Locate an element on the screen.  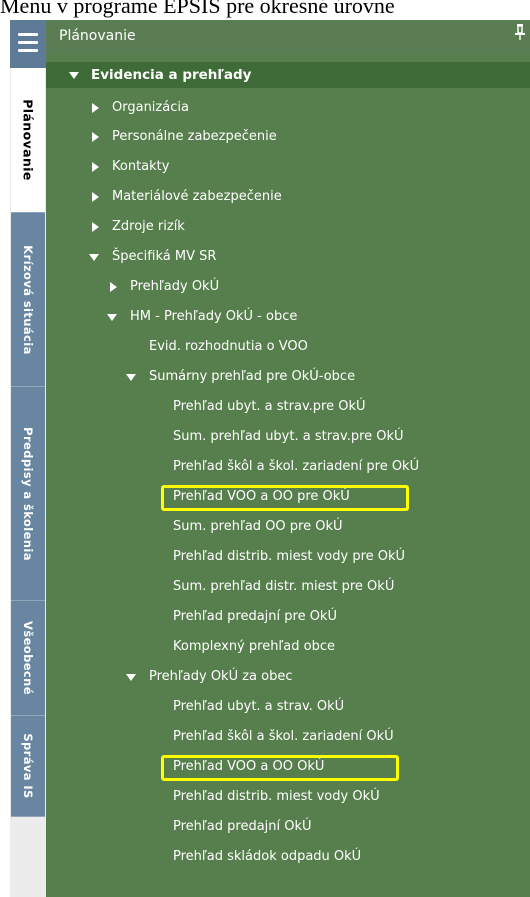
tab-krizova-situacia: Krízová situácia is located at coordinates (28, 300).